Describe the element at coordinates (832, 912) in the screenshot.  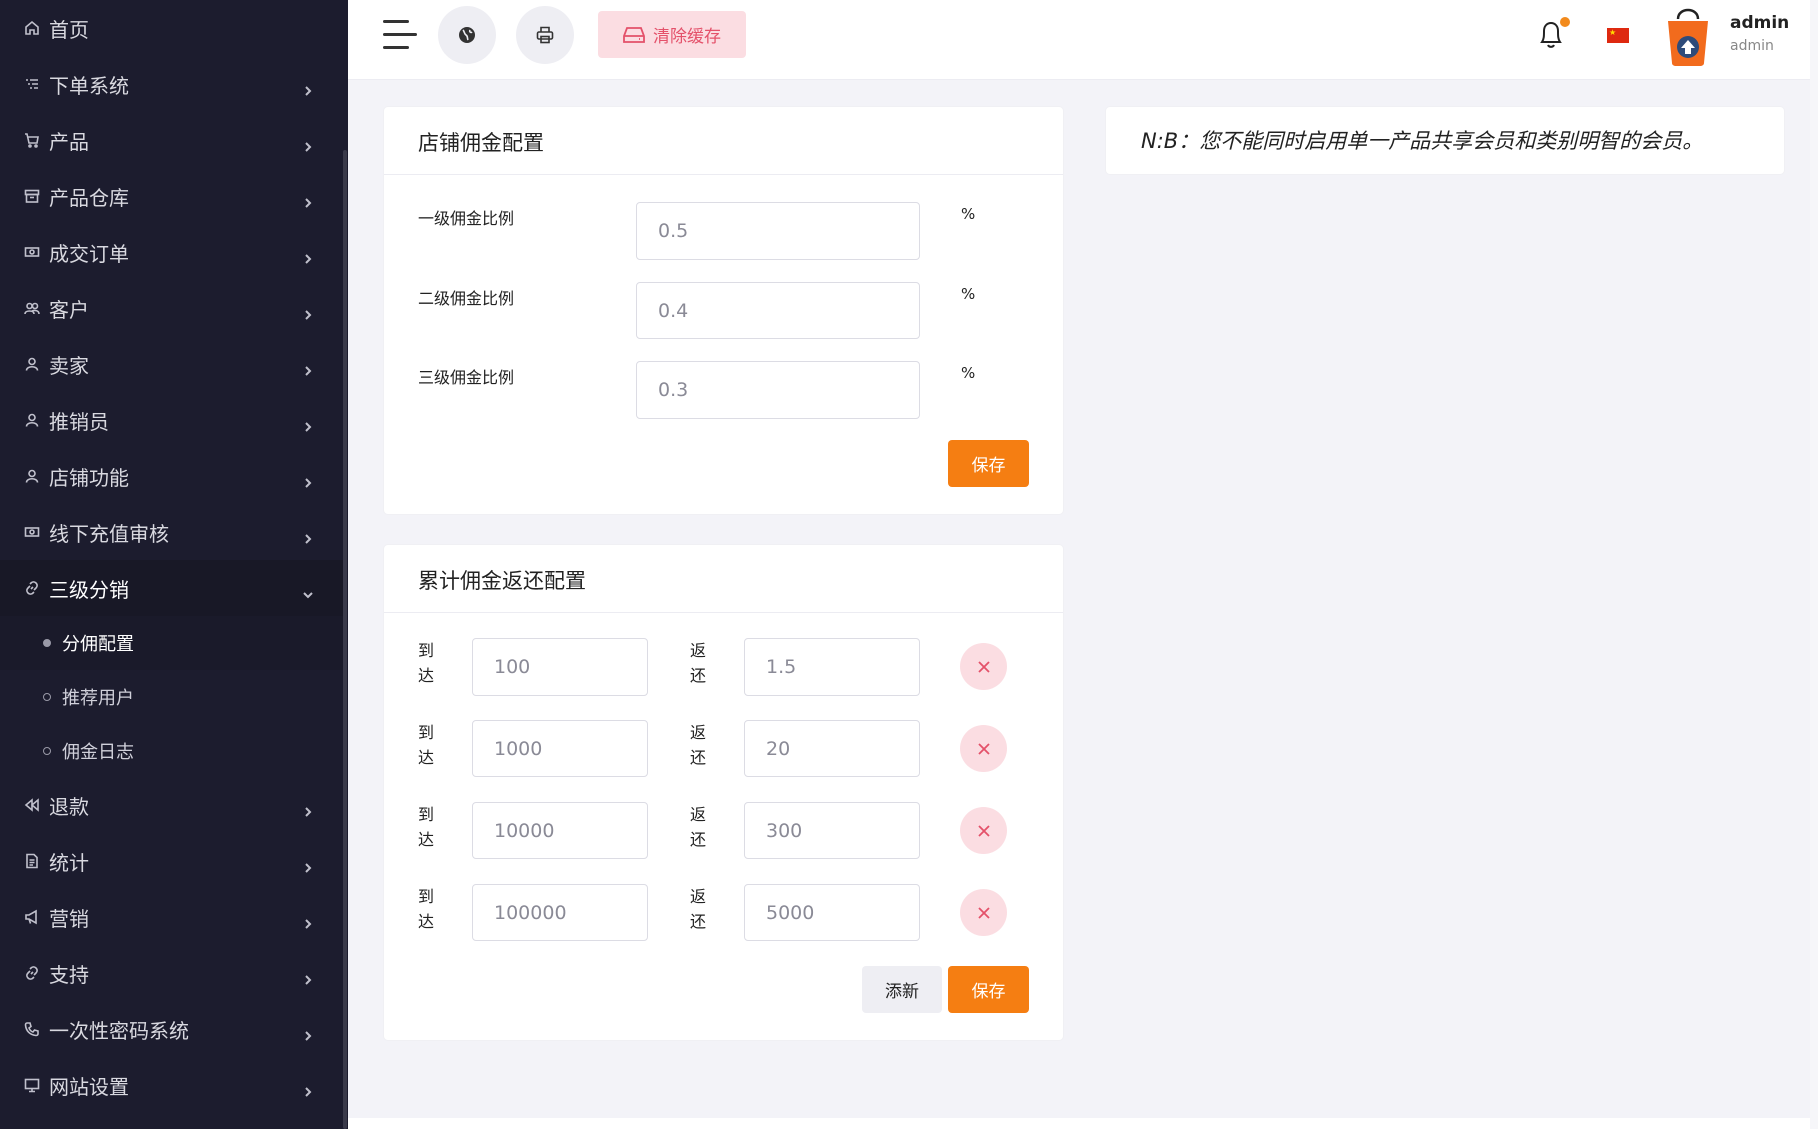
I see `return-amount-input: 5000` at that location.